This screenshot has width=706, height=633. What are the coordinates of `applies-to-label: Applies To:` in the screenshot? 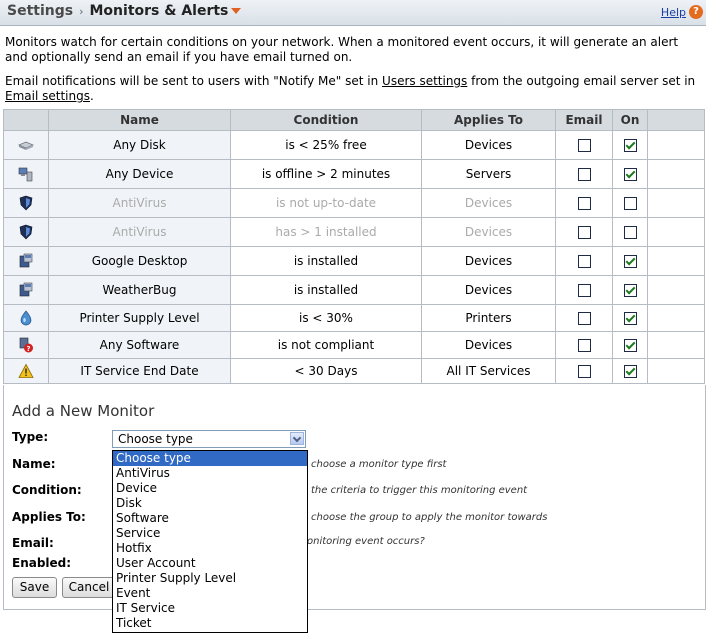 It's located at (49, 517).